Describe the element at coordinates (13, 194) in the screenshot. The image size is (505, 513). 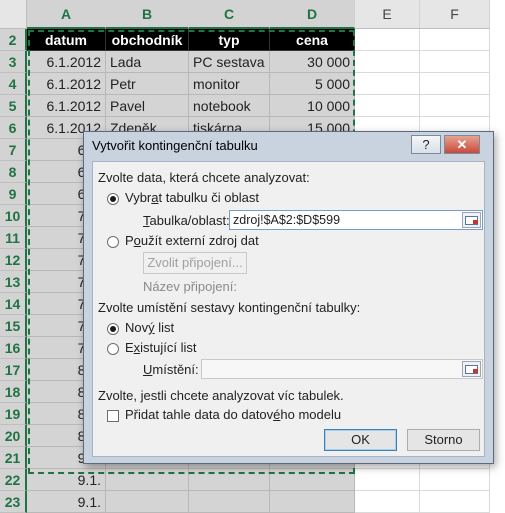
I see `row-header: 9` at that location.